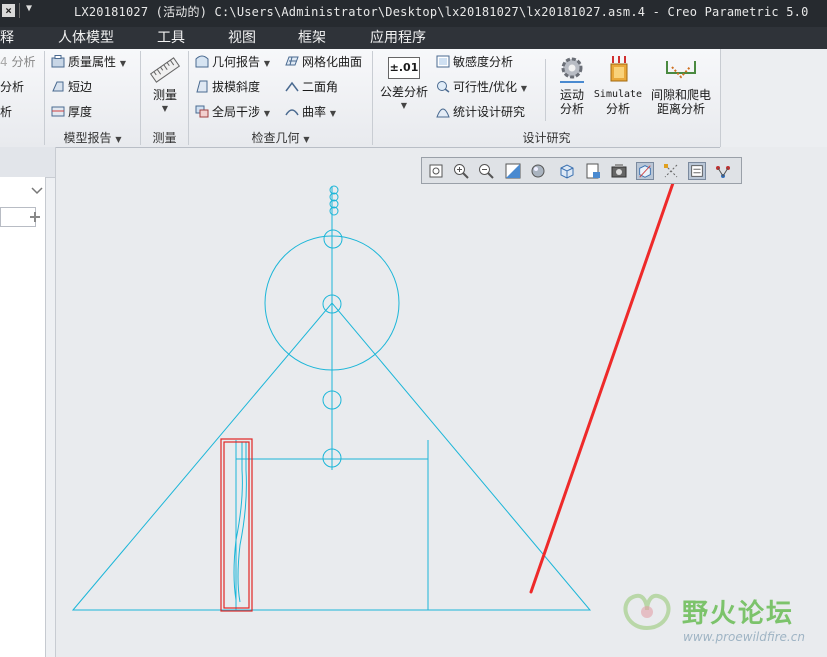 The image size is (827, 657). I want to click on short-edge-button: 短边, so click(71, 87).